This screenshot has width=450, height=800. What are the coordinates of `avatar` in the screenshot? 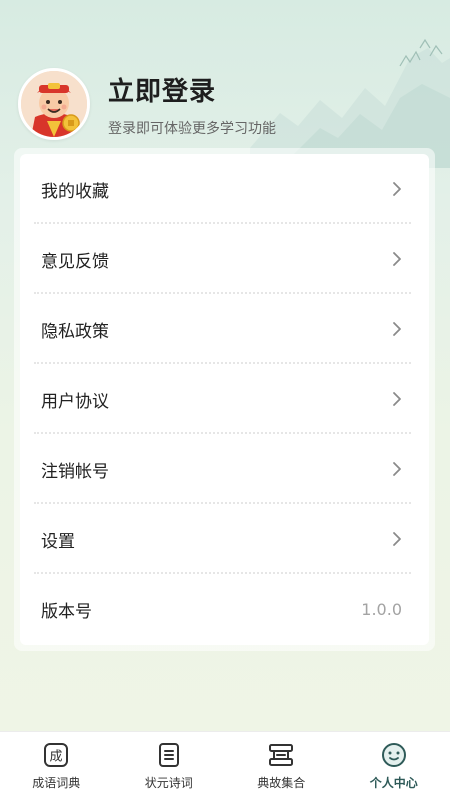 It's located at (54, 104).